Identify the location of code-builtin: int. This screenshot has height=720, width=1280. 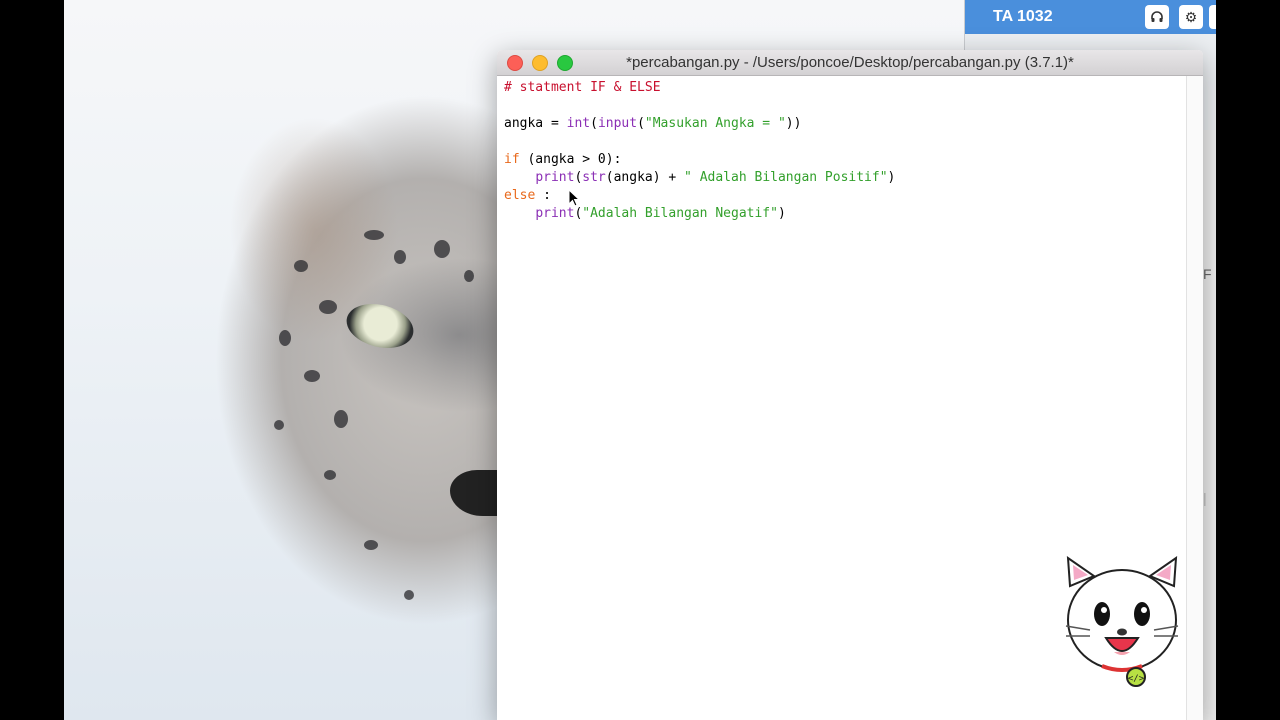
(578, 123).